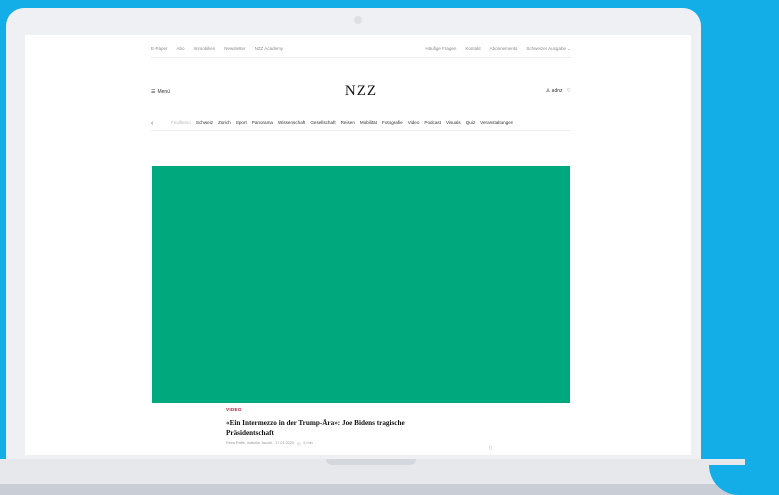  I want to click on user-icon: ♙, so click(548, 91).